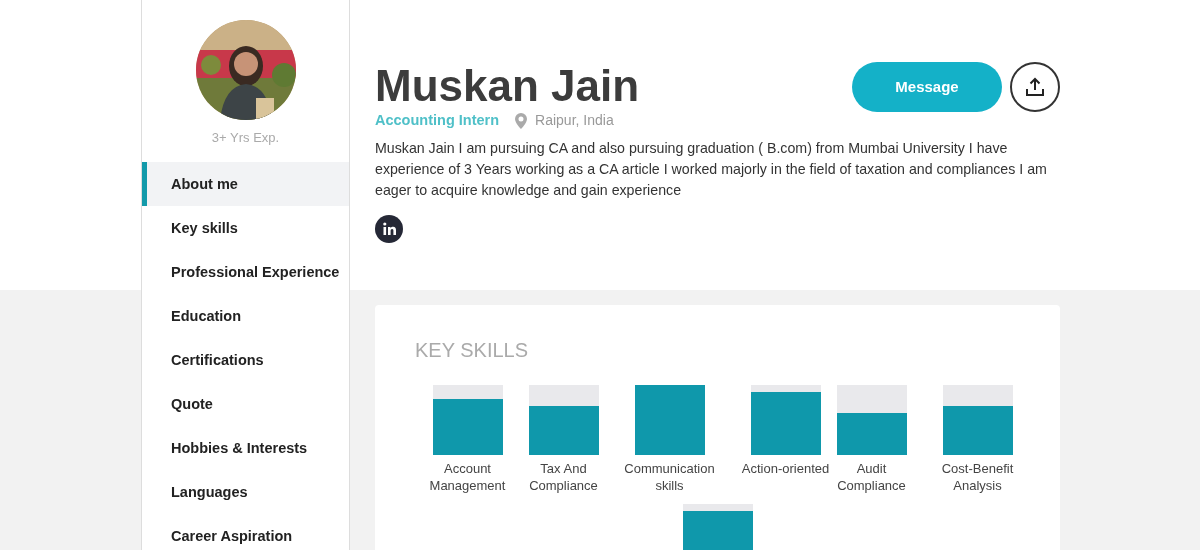 Image resolution: width=1200 pixels, height=550 pixels. What do you see at coordinates (245, 183) in the screenshot?
I see `sidebar-item: About me` at bounding box center [245, 183].